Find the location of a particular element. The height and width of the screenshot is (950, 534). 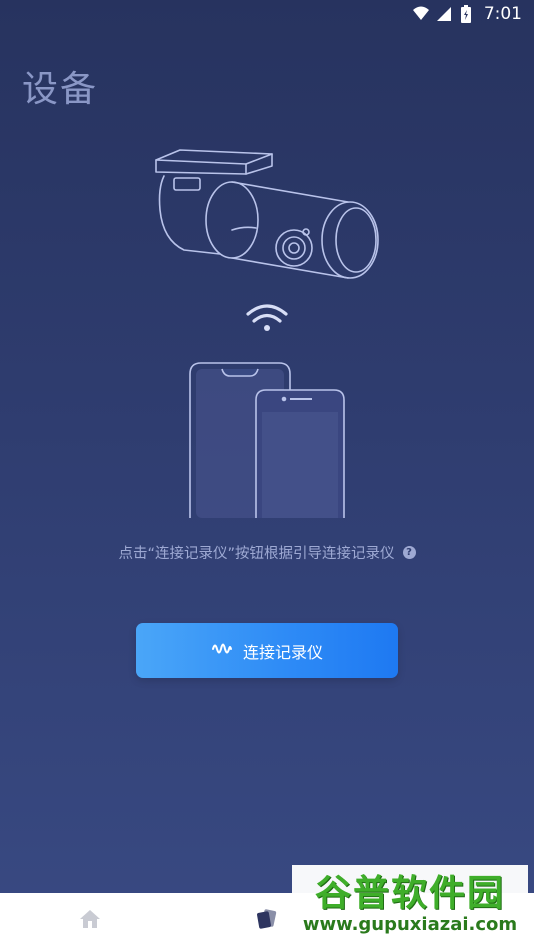

watermark: 谷普软件园 www.gupuxiazai.com is located at coordinates (410, 905).